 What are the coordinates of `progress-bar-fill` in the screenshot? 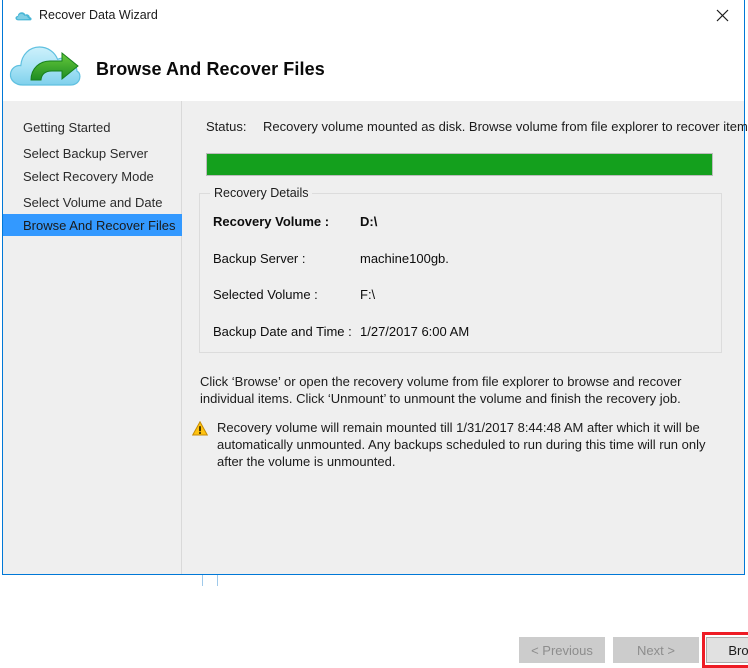 It's located at (459, 164).